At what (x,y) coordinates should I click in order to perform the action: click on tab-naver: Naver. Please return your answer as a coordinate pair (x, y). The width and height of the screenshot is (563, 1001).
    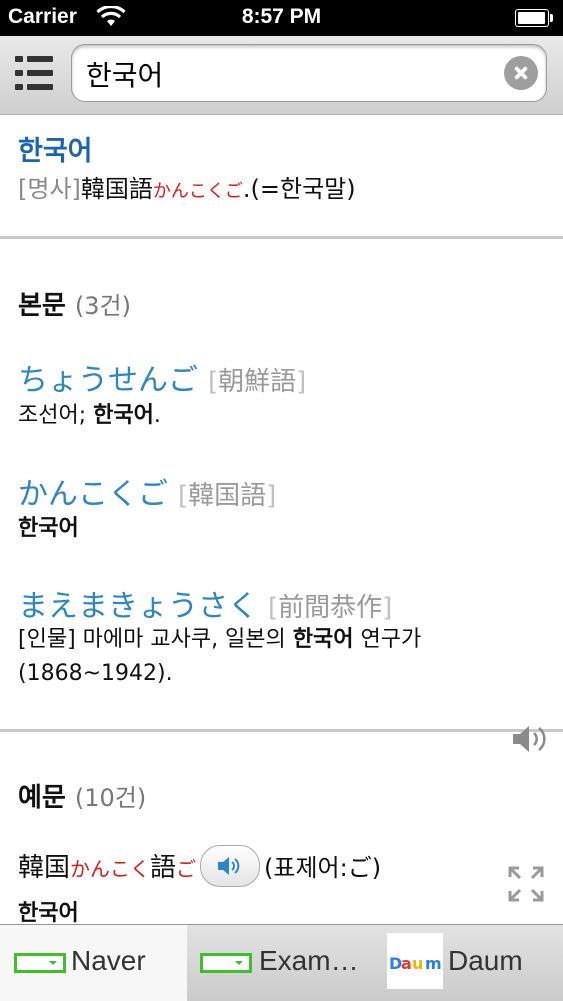
    Looking at the image, I should click on (93, 963).